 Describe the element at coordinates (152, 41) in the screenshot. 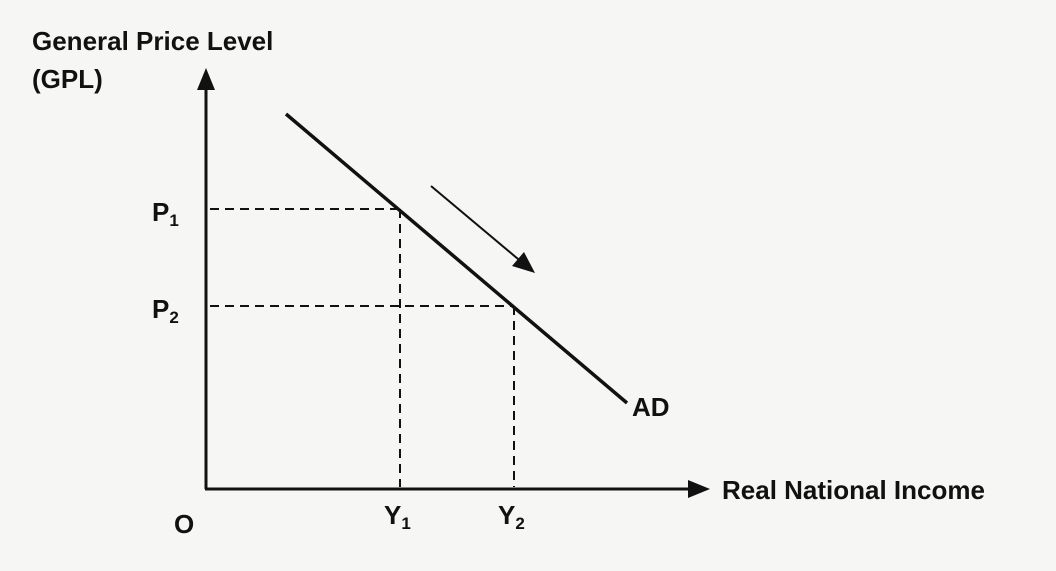

I see `y-axis-label-line1: General Price Level` at that location.